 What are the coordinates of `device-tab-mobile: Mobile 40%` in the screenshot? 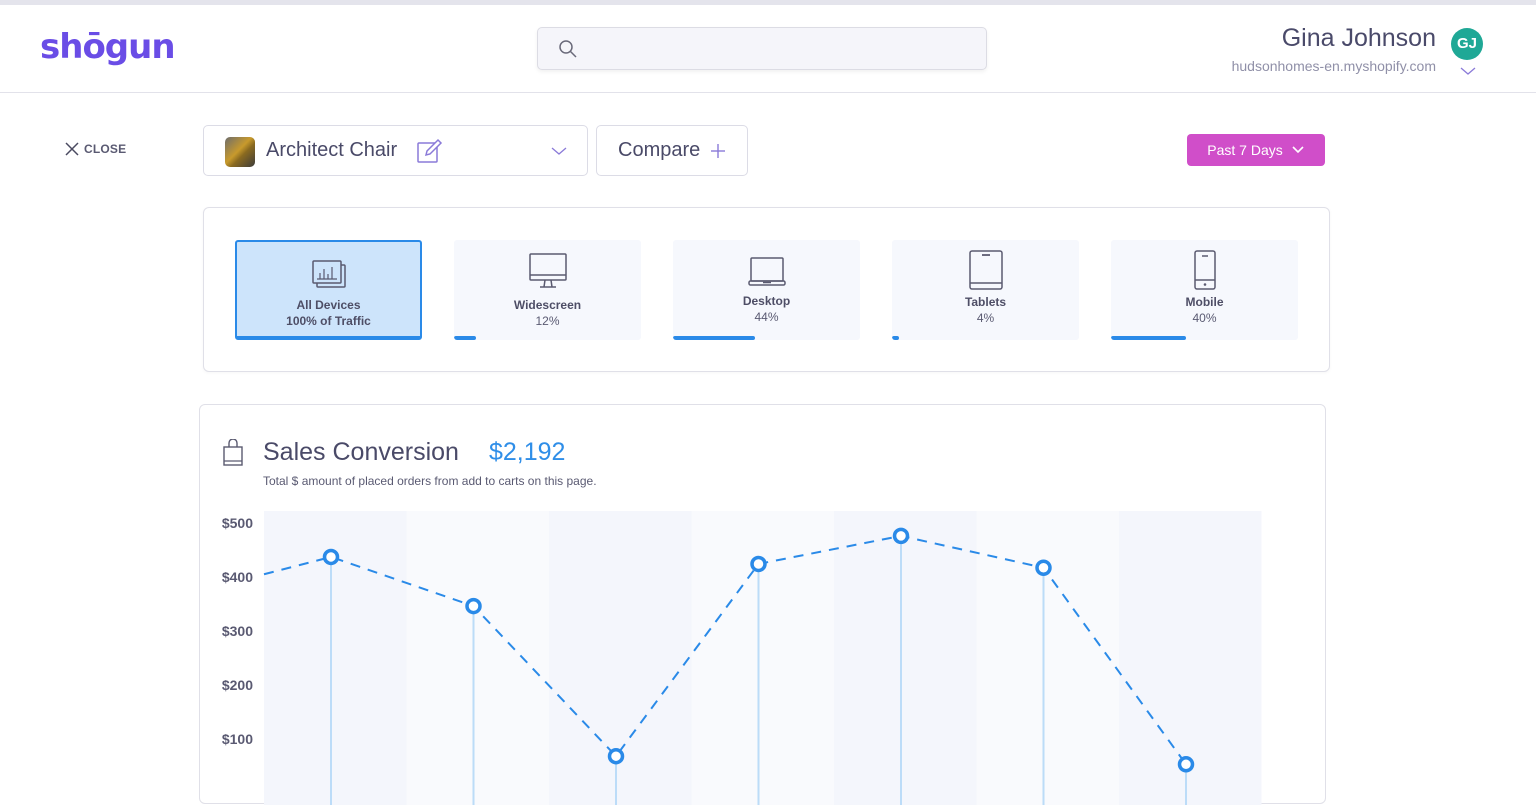 It's located at (1204, 290).